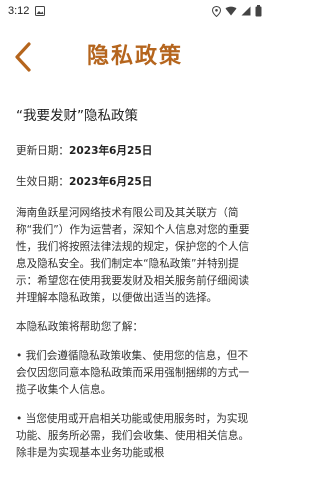 The width and height of the screenshot is (320, 480). Describe the element at coordinates (40, 11) in the screenshot. I see `gallery-icon` at that location.